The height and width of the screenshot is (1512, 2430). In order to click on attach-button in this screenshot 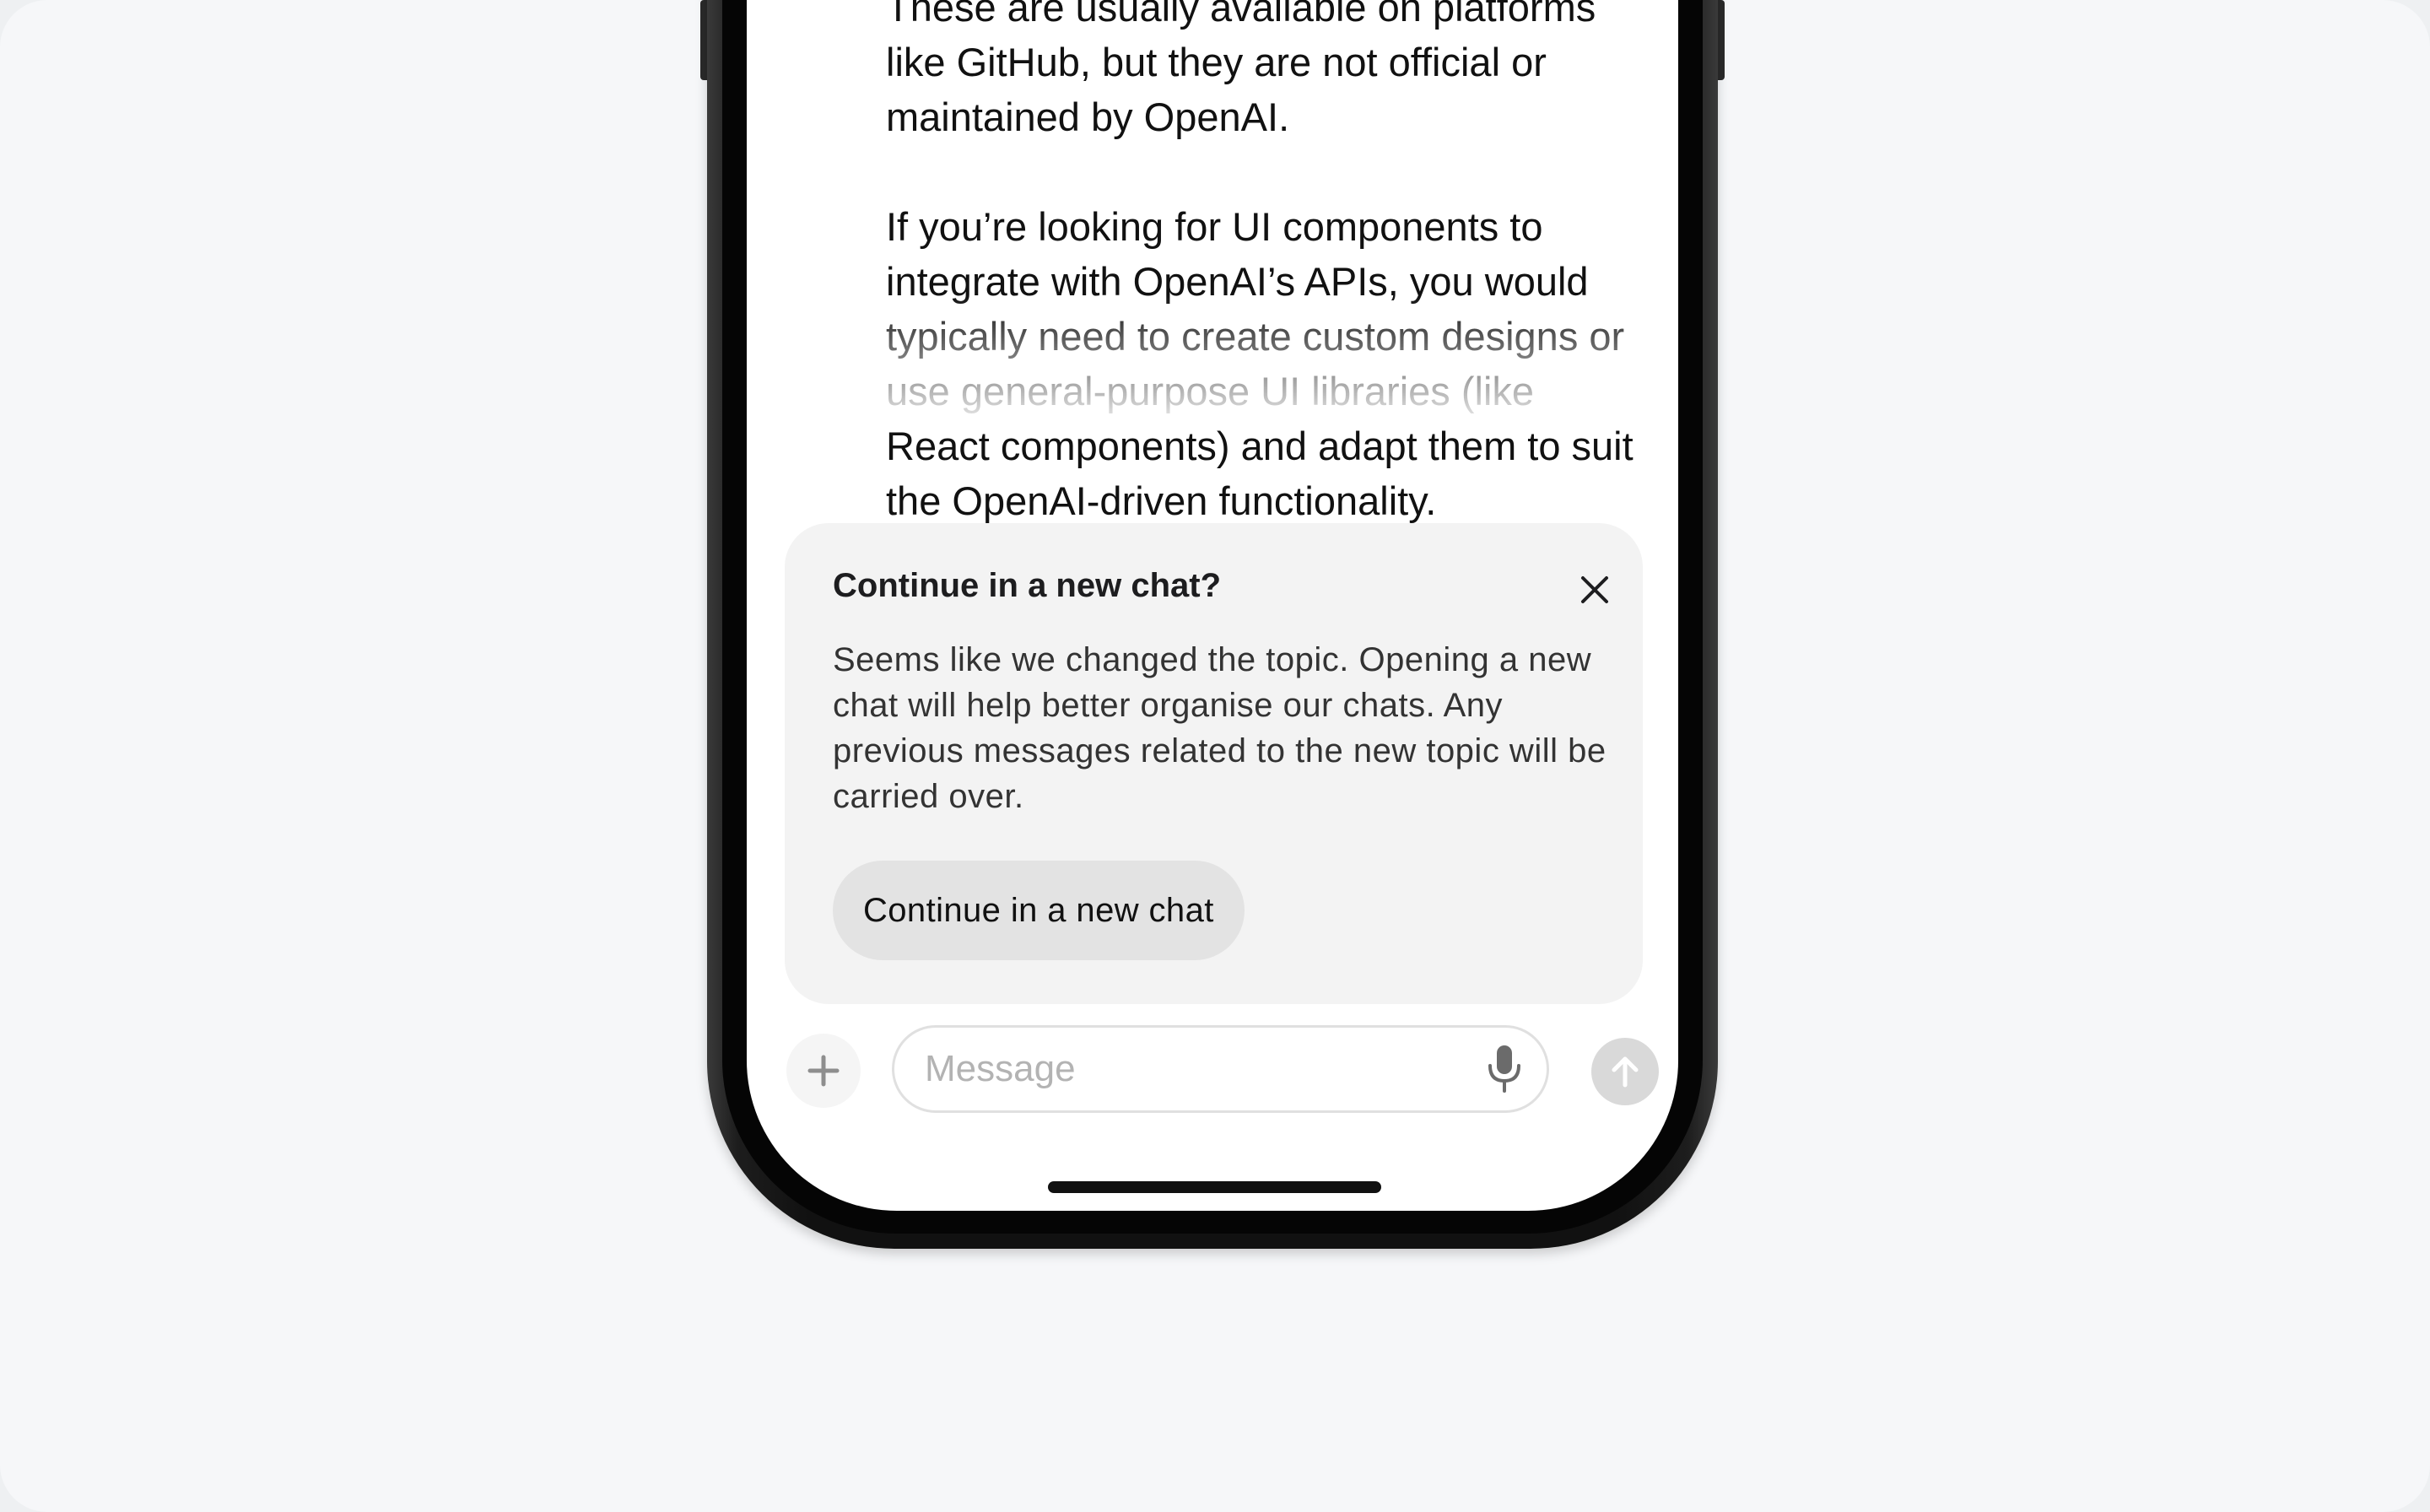, I will do `click(823, 1071)`.